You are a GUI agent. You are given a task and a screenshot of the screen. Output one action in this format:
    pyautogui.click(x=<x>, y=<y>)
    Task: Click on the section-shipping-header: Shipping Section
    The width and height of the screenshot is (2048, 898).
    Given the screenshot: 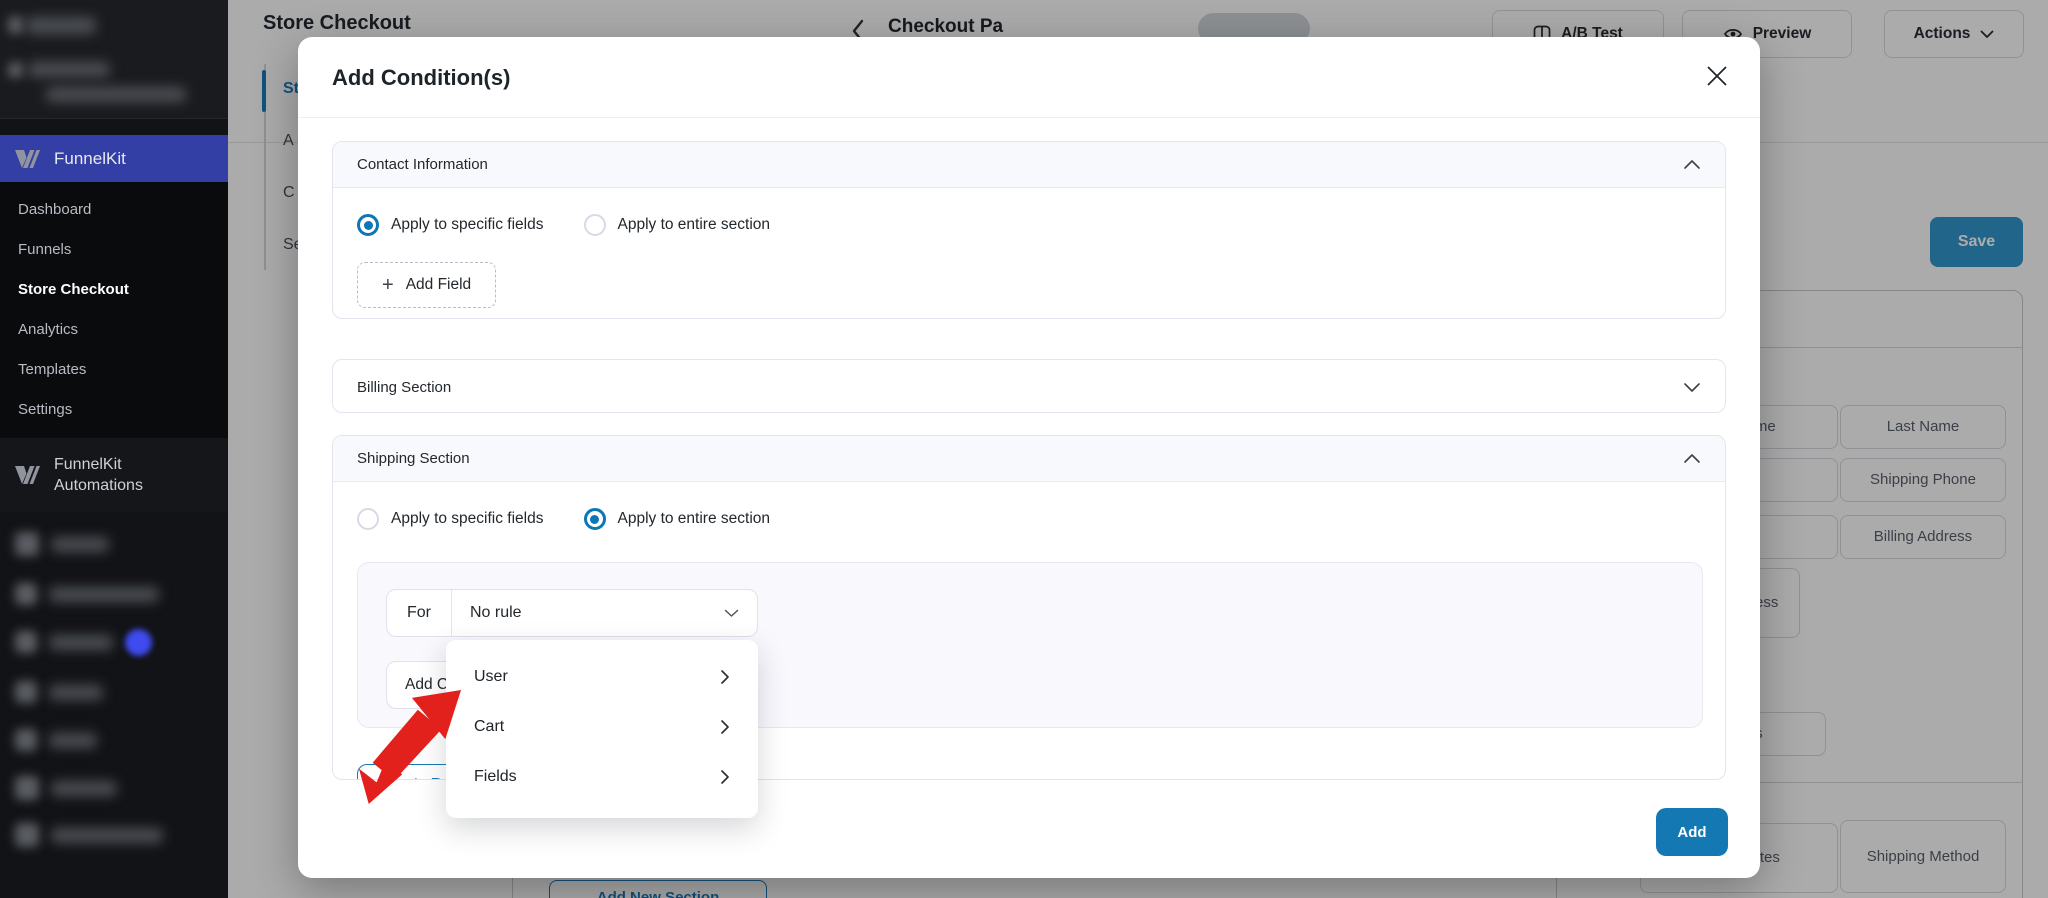 What is the action you would take?
    pyautogui.click(x=1029, y=459)
    